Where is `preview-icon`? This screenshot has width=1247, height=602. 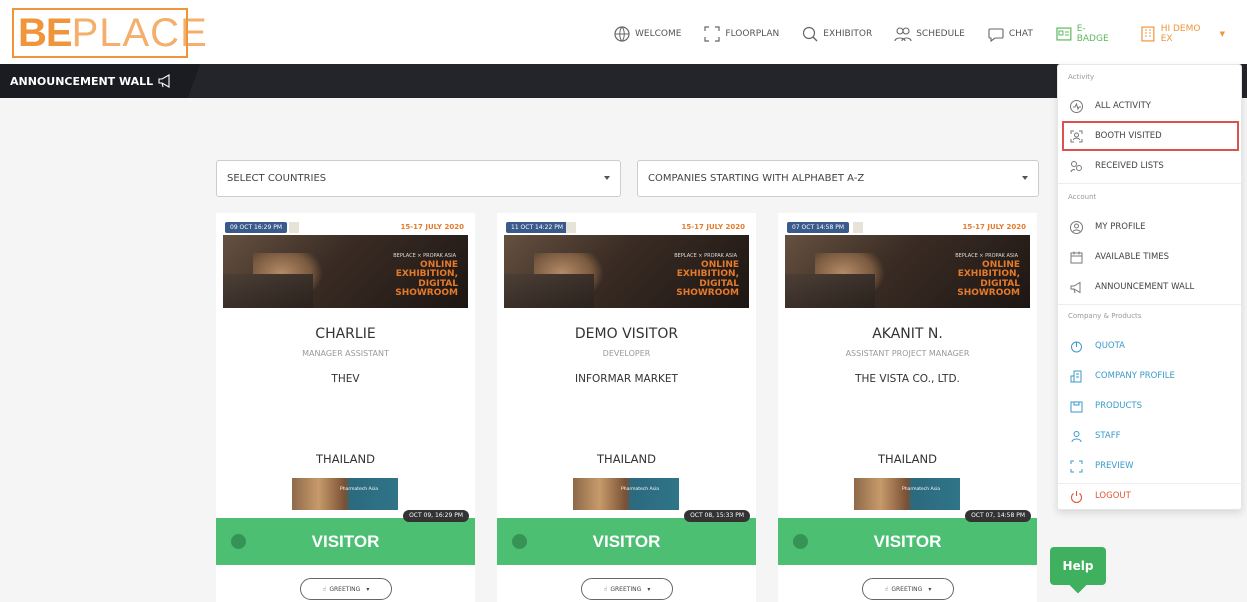
preview-icon is located at coordinates (1076, 466).